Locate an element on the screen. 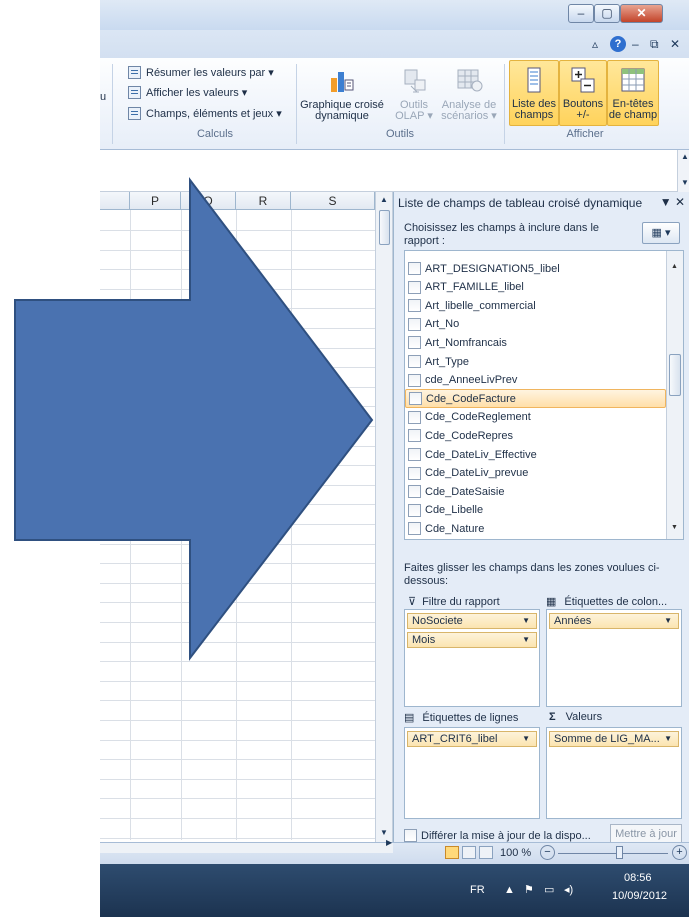 The image size is (689, 917). page-layout-view-icon is located at coordinates (469, 852).